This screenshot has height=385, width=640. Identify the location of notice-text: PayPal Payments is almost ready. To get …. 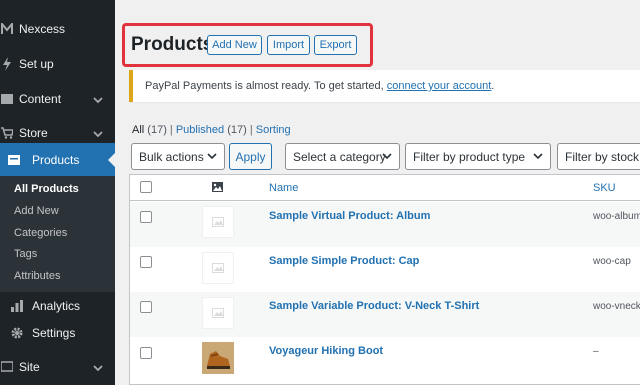
(264, 86).